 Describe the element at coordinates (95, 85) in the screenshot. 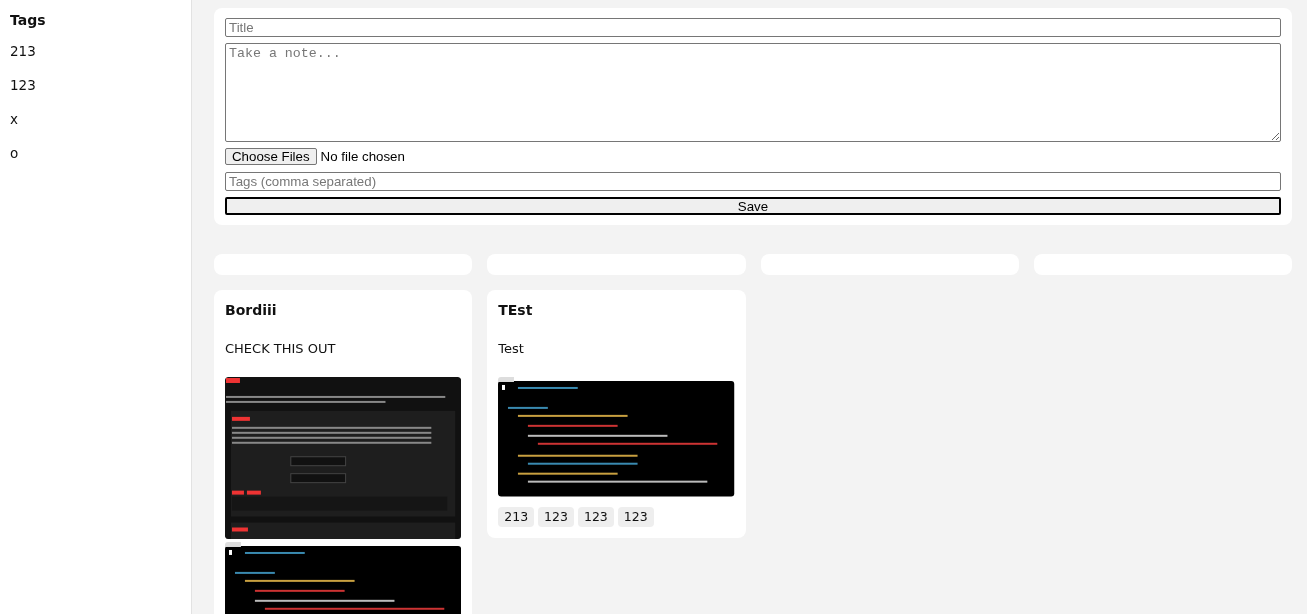

I see `tag-item: 123` at that location.